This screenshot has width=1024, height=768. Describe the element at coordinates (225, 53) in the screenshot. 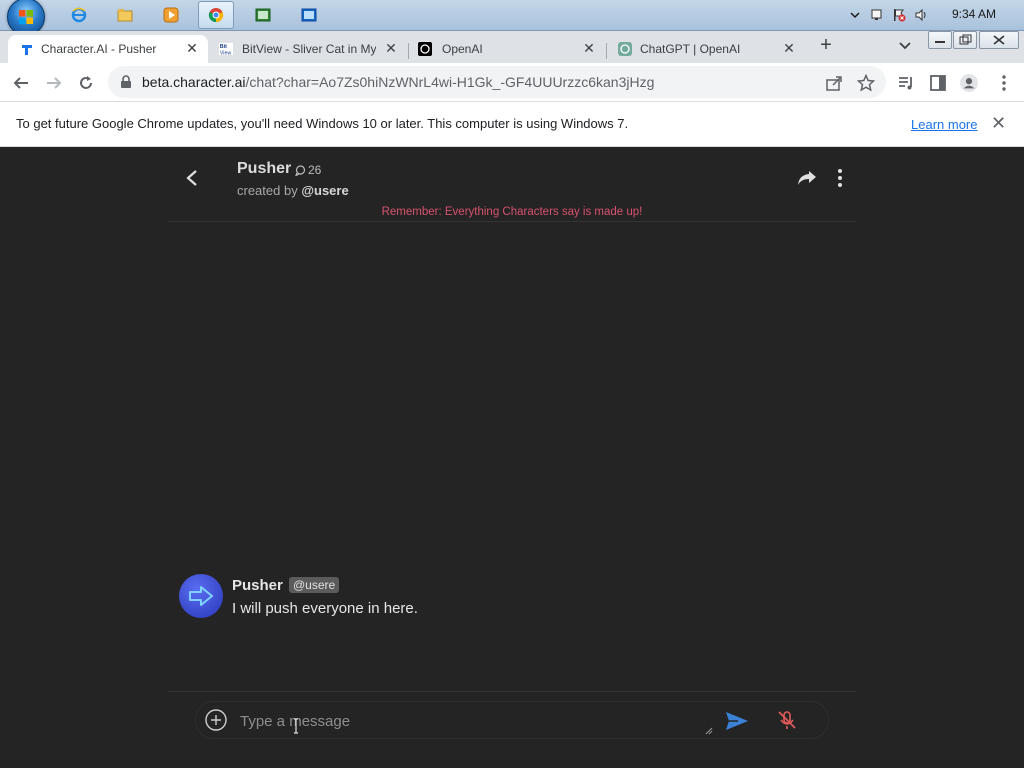

I see `svg-text: View` at that location.